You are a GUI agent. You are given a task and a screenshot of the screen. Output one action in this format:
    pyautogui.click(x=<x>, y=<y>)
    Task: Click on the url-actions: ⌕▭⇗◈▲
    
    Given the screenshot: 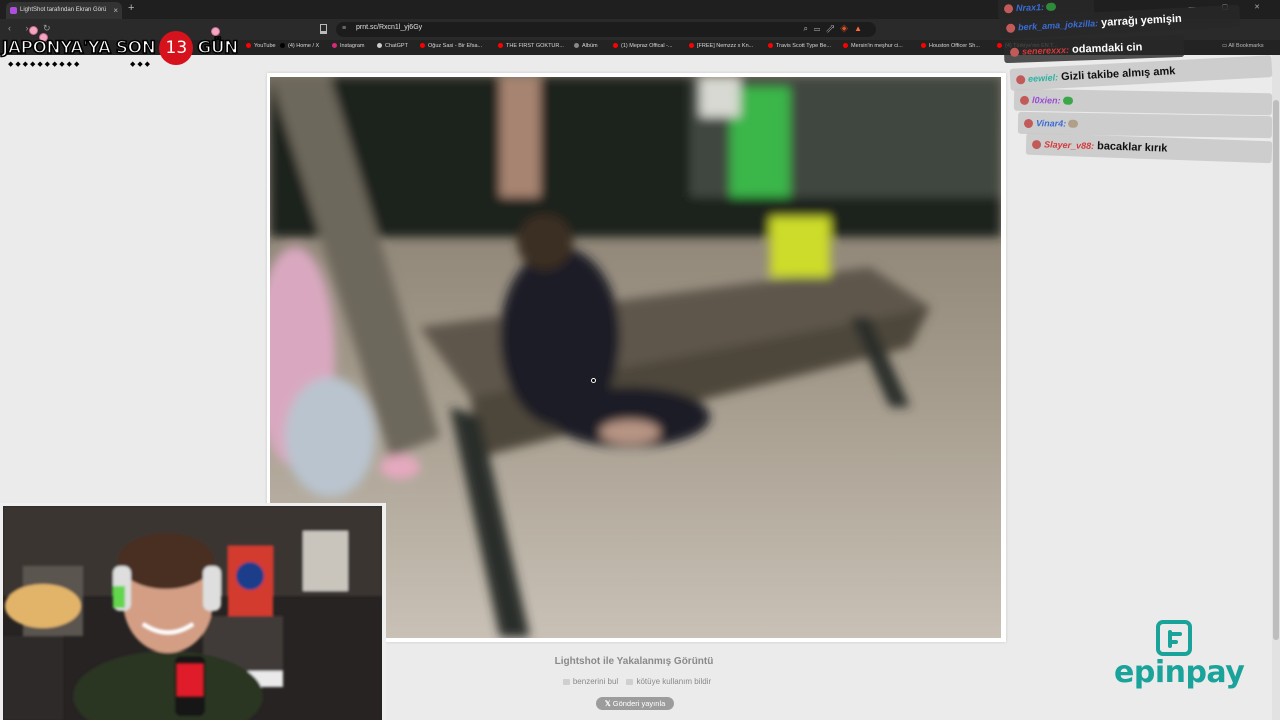 What is the action you would take?
    pyautogui.click(x=836, y=29)
    